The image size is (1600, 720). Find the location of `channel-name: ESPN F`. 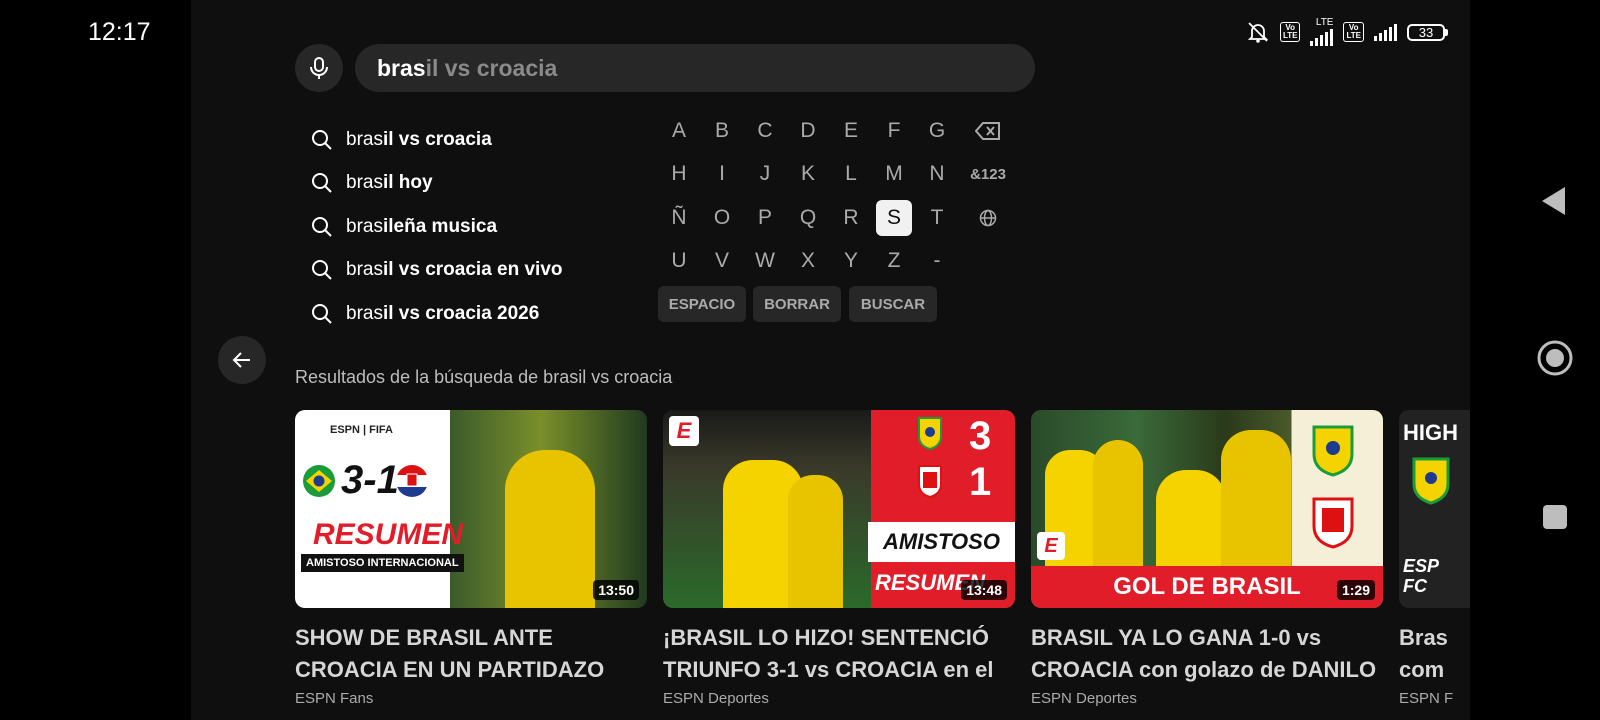

channel-name: ESPN F is located at coordinates (1434, 698).